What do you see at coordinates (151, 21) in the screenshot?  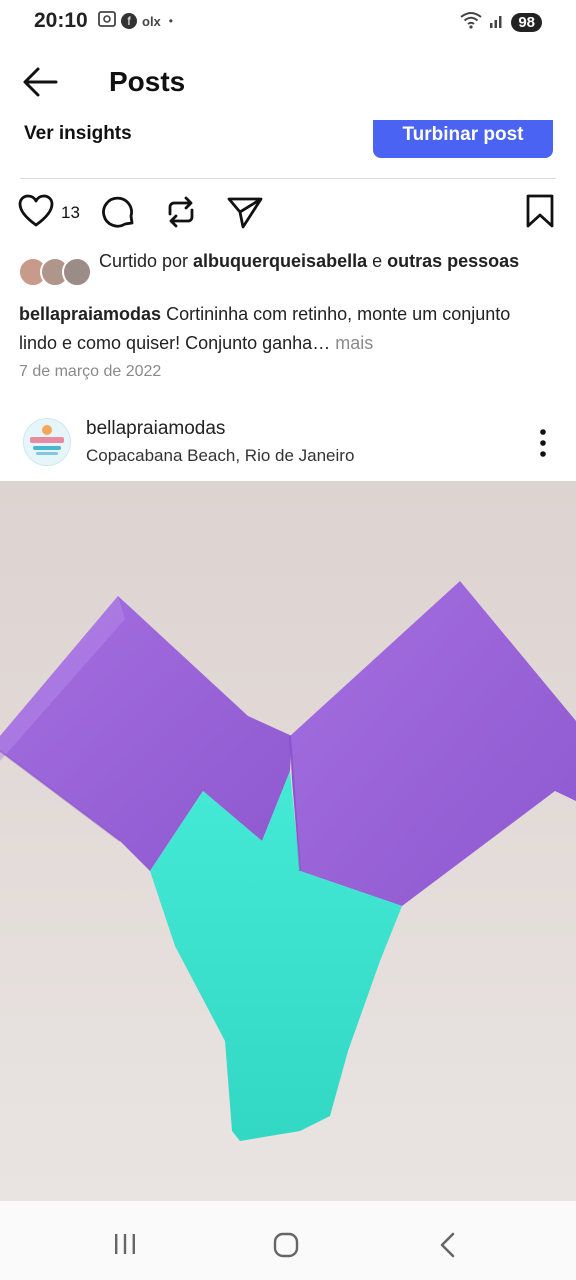 I see `olx-icon: olx` at bounding box center [151, 21].